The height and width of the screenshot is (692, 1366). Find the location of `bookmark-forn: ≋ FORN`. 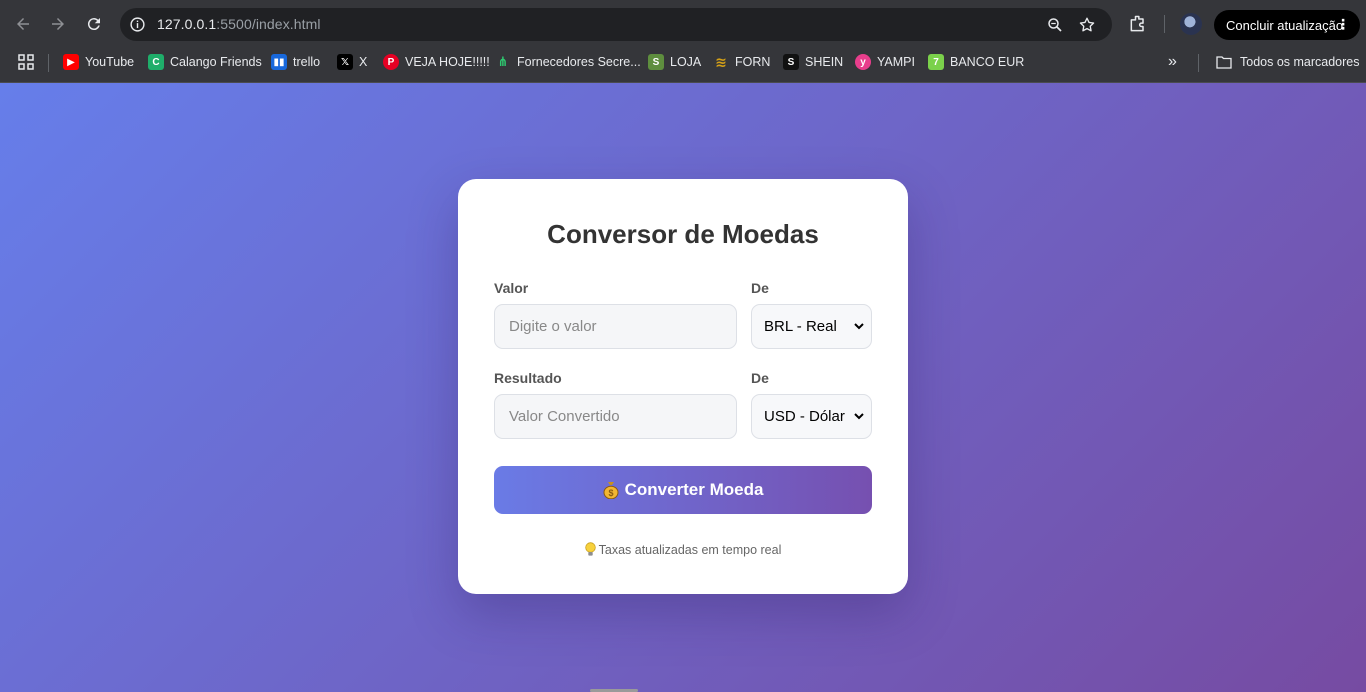

bookmark-forn: ≋ FORN is located at coordinates (741, 62).